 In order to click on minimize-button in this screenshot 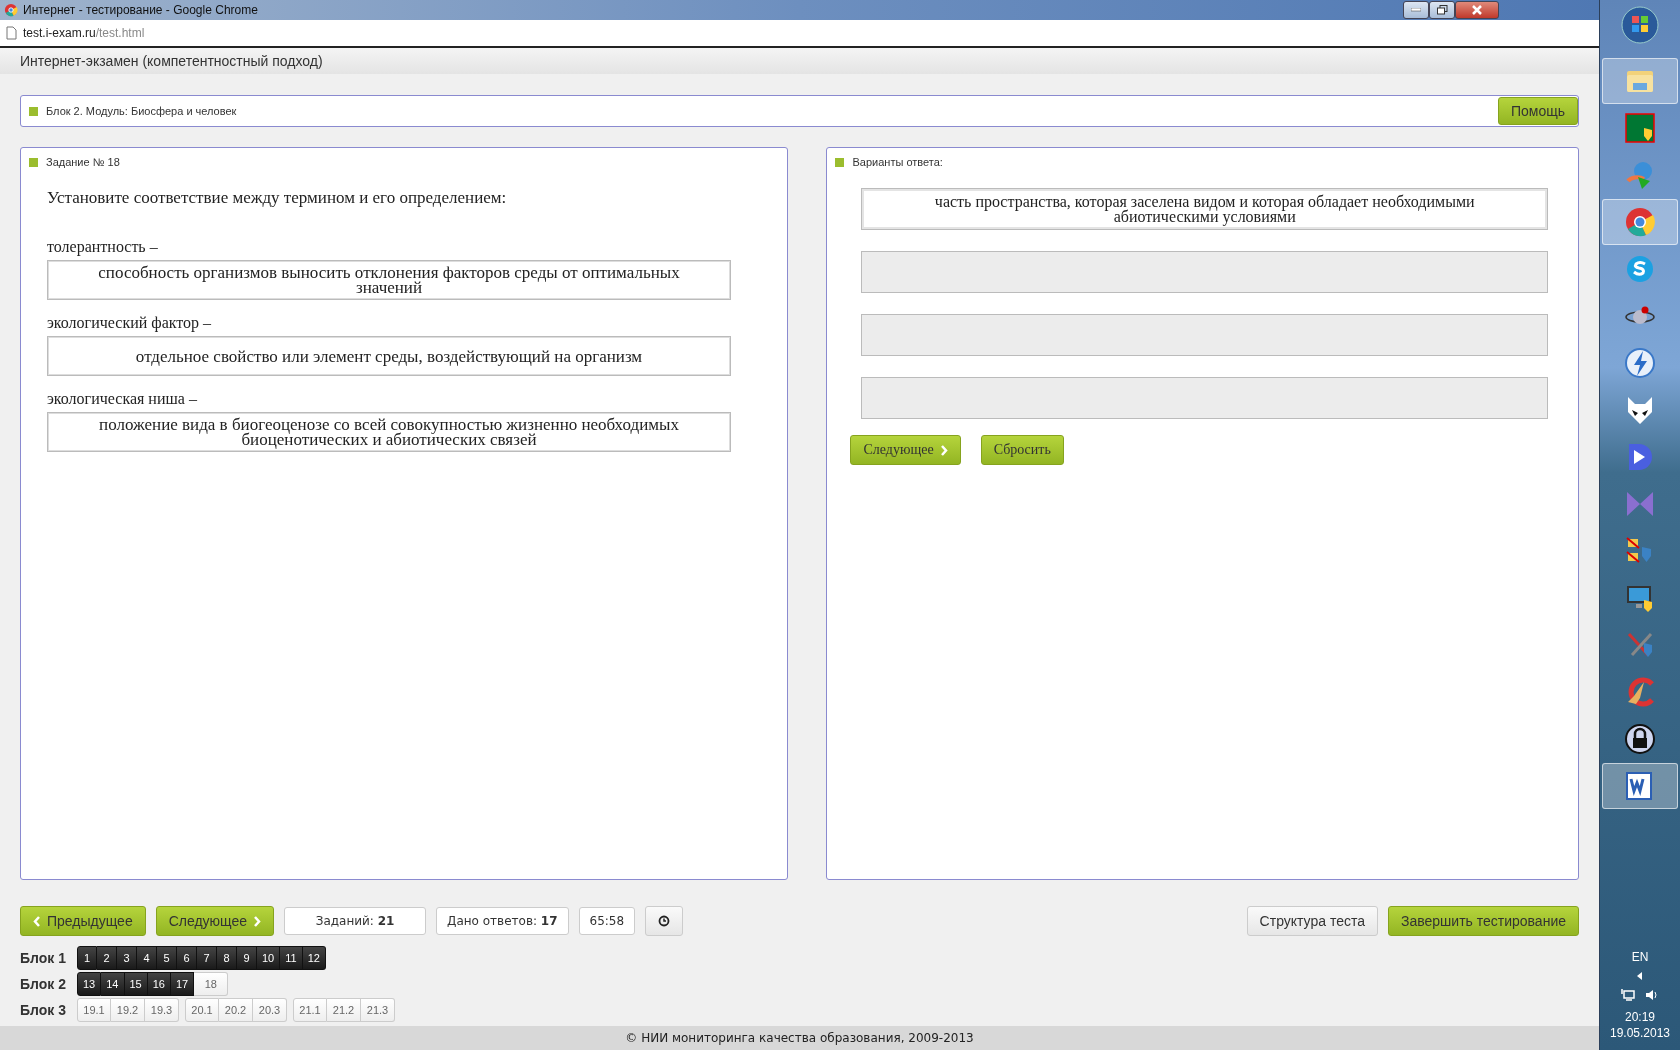, I will do `click(1416, 10)`.